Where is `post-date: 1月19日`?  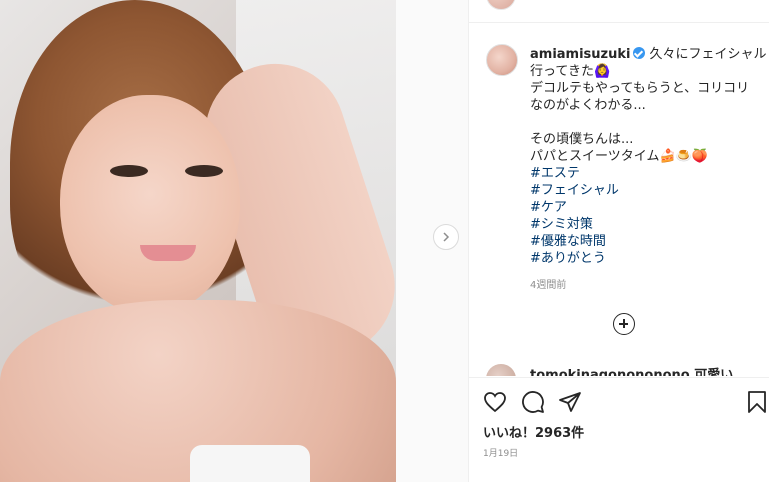 post-date: 1月19日 is located at coordinates (500, 452).